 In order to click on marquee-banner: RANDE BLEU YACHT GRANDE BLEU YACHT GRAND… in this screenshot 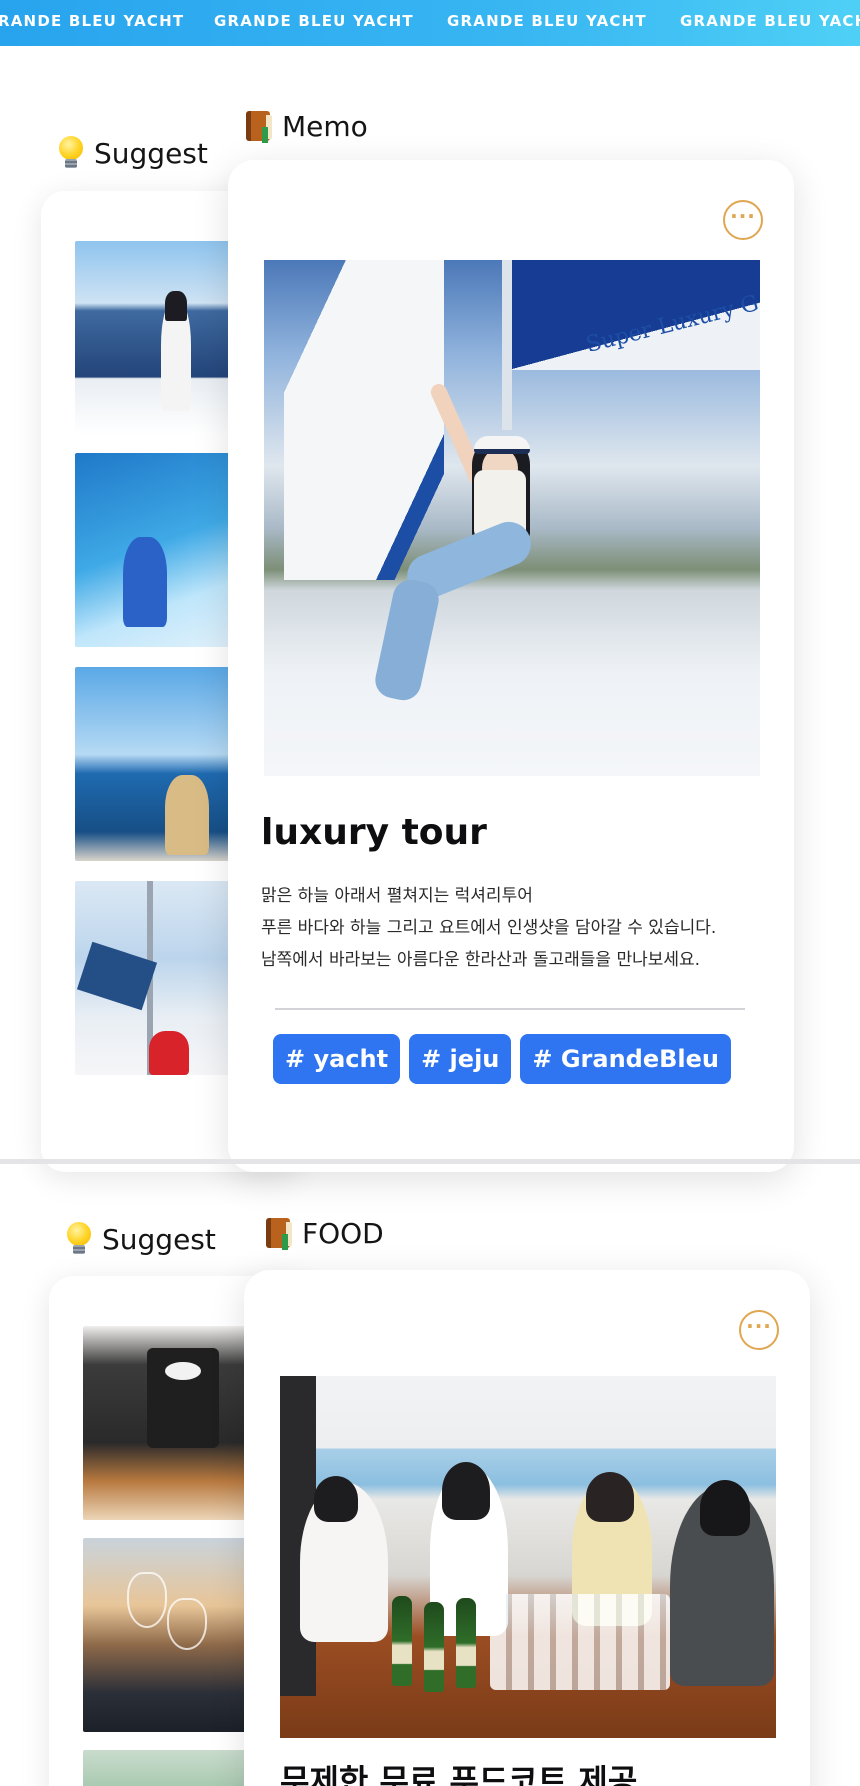, I will do `click(430, 23)`.